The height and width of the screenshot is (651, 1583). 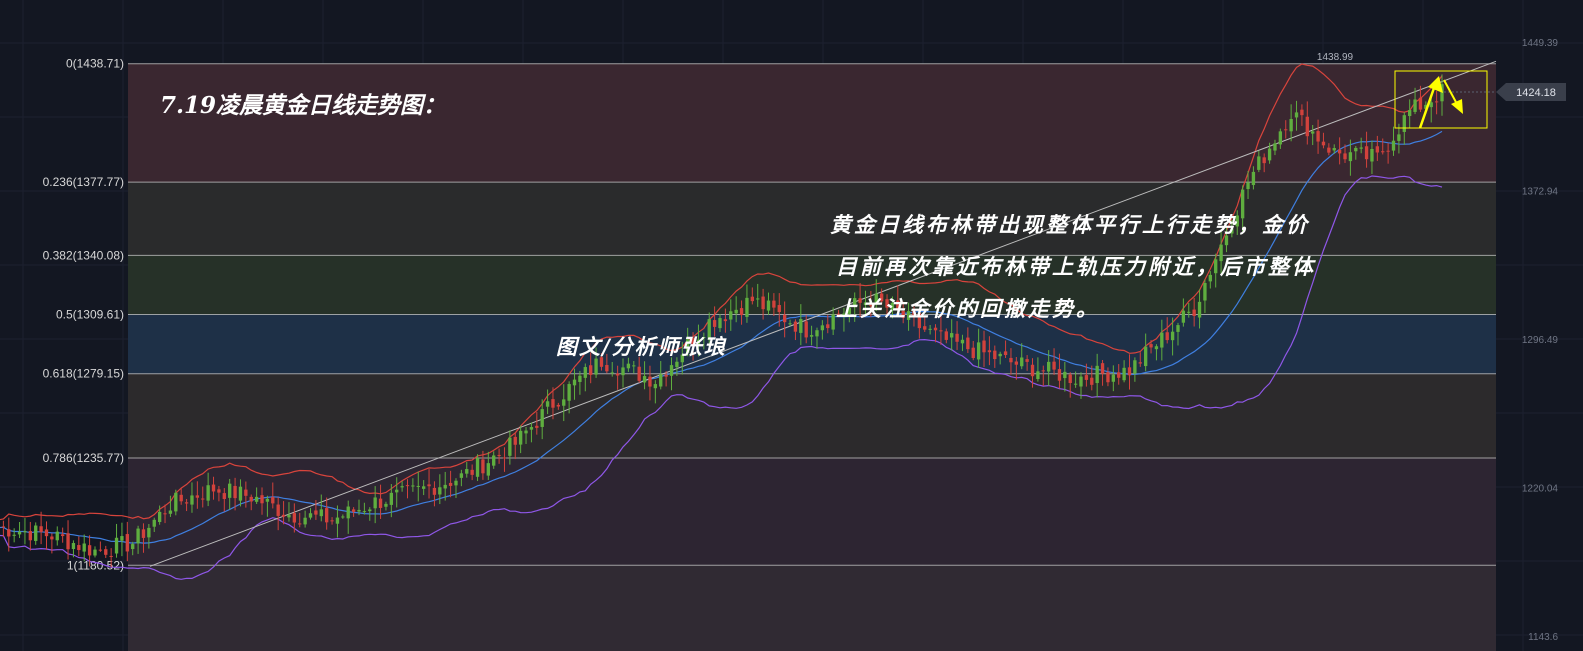 I want to click on price-tick-label: 1220.04, so click(x=1540, y=489).